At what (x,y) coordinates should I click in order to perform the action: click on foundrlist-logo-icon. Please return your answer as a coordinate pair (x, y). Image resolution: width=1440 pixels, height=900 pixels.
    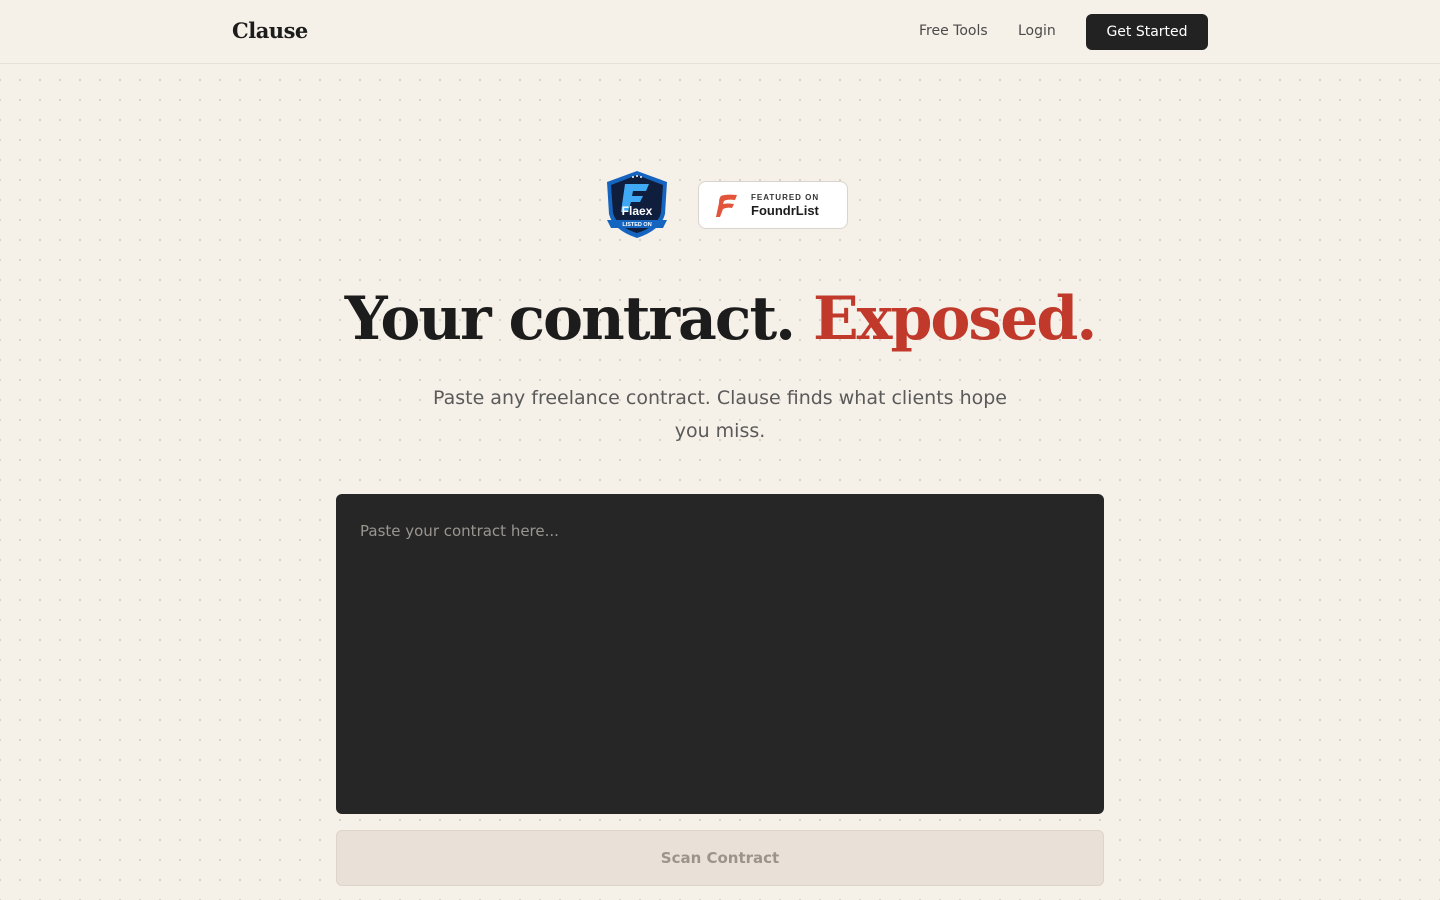
    Looking at the image, I should click on (726, 205).